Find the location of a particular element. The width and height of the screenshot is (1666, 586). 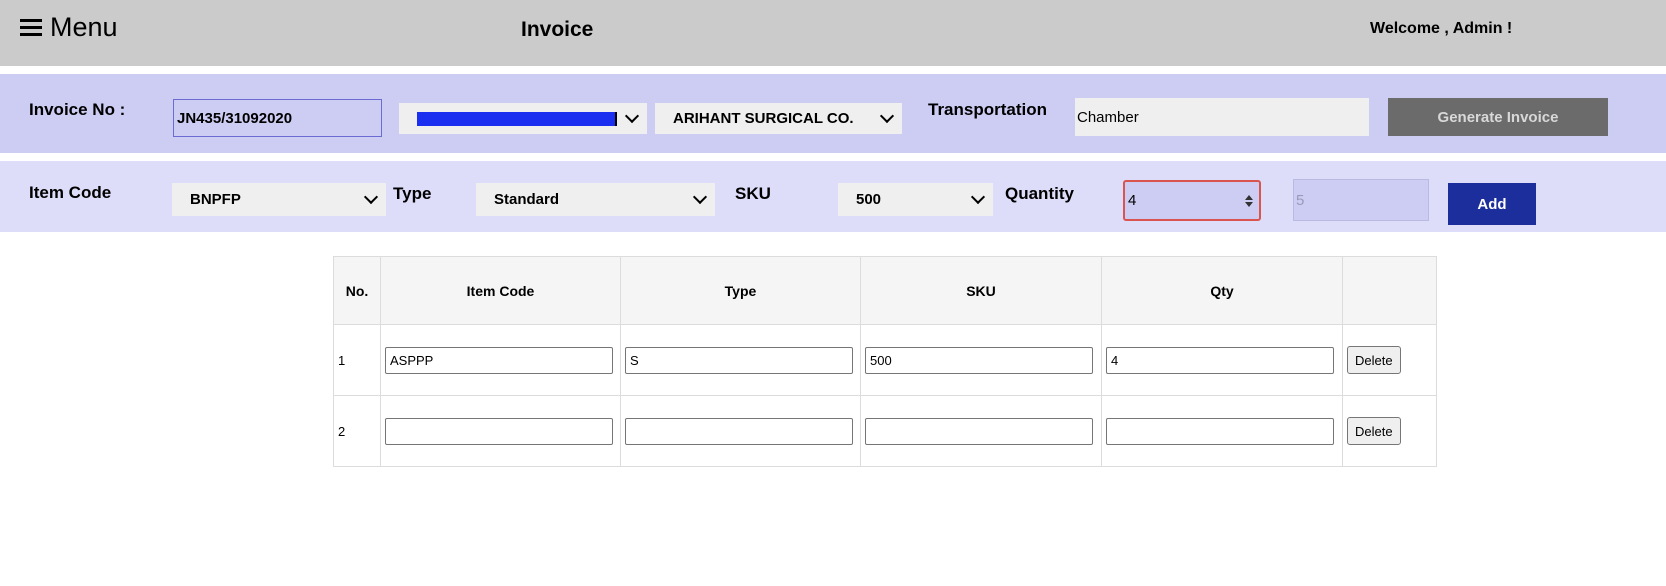

type-label: Type is located at coordinates (412, 193).